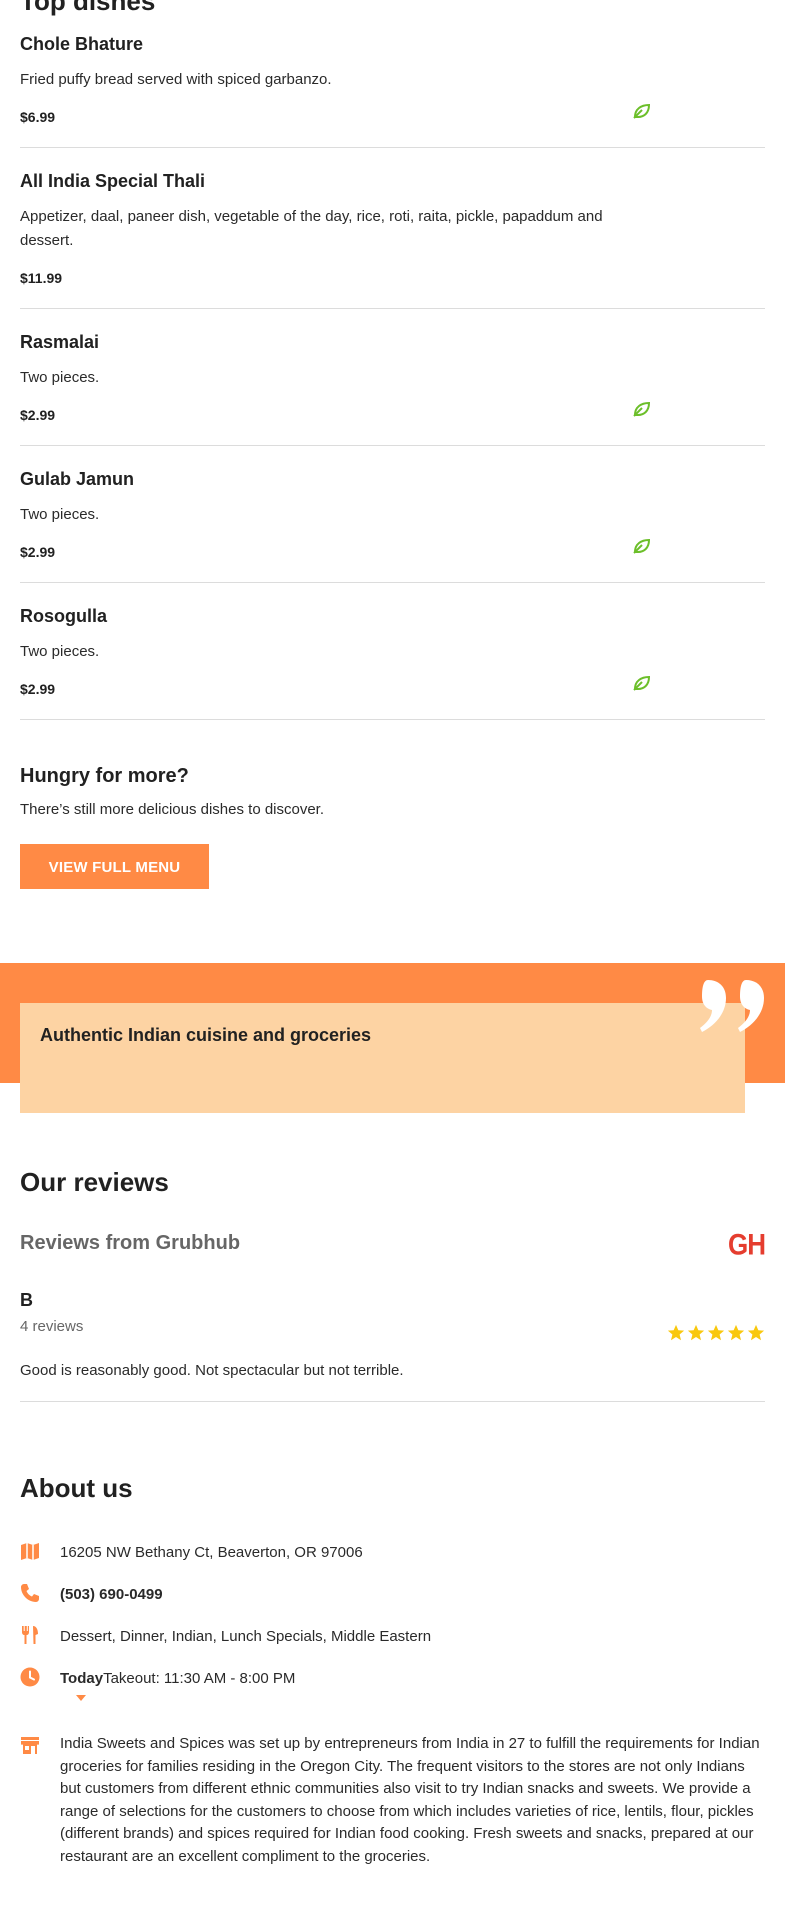 The height and width of the screenshot is (1925, 785). Describe the element at coordinates (26, 1300) in the screenshot. I see `reviewer-name: B` at that location.